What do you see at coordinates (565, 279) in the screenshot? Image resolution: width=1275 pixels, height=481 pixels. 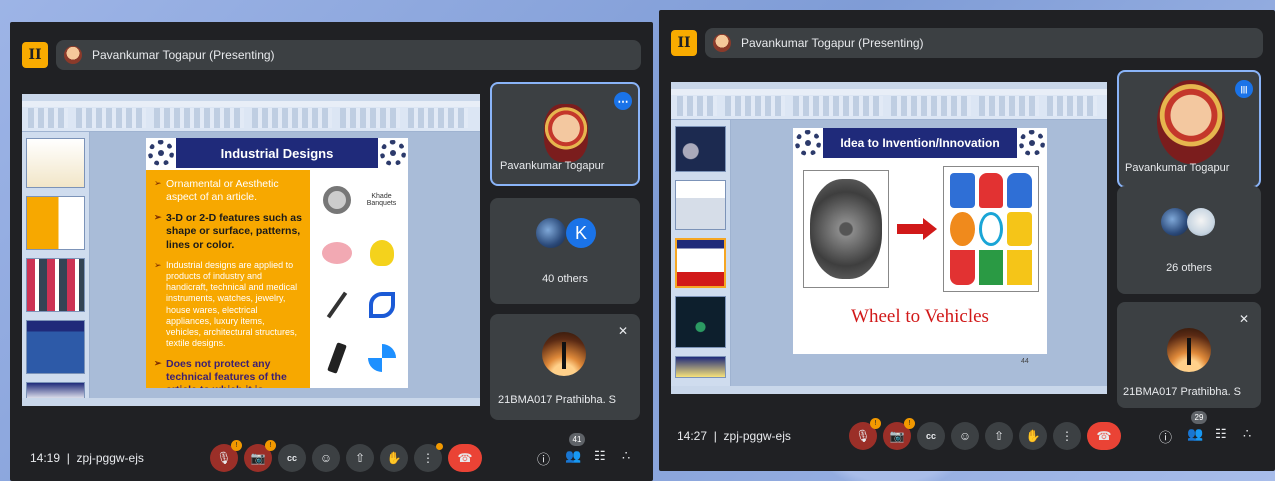 I see `others-count: 40 others` at bounding box center [565, 279].